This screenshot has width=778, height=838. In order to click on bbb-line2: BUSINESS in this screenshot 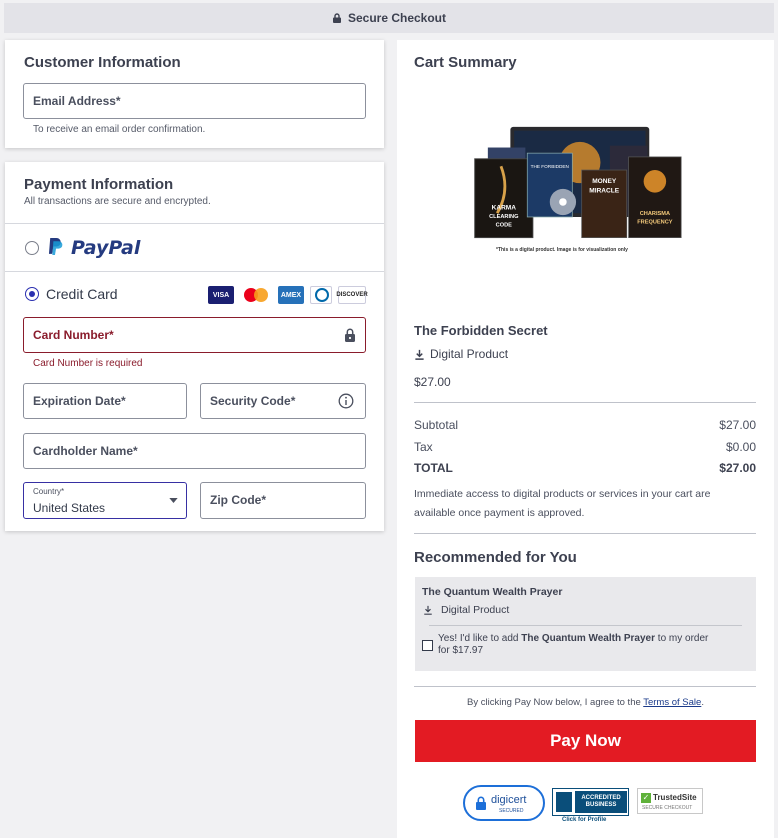, I will do `click(601, 805)`.